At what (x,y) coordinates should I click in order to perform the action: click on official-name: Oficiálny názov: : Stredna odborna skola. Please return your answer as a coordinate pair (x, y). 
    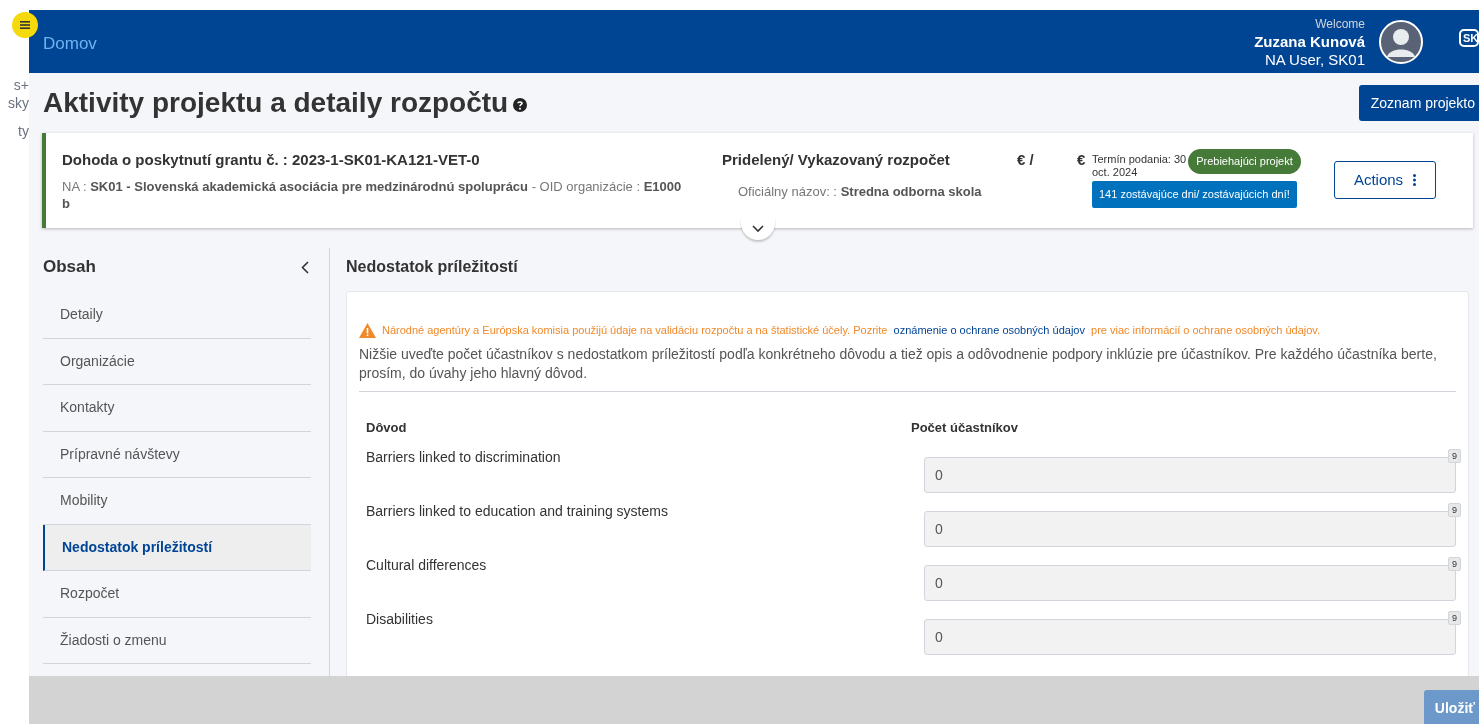
    Looking at the image, I should click on (860, 191).